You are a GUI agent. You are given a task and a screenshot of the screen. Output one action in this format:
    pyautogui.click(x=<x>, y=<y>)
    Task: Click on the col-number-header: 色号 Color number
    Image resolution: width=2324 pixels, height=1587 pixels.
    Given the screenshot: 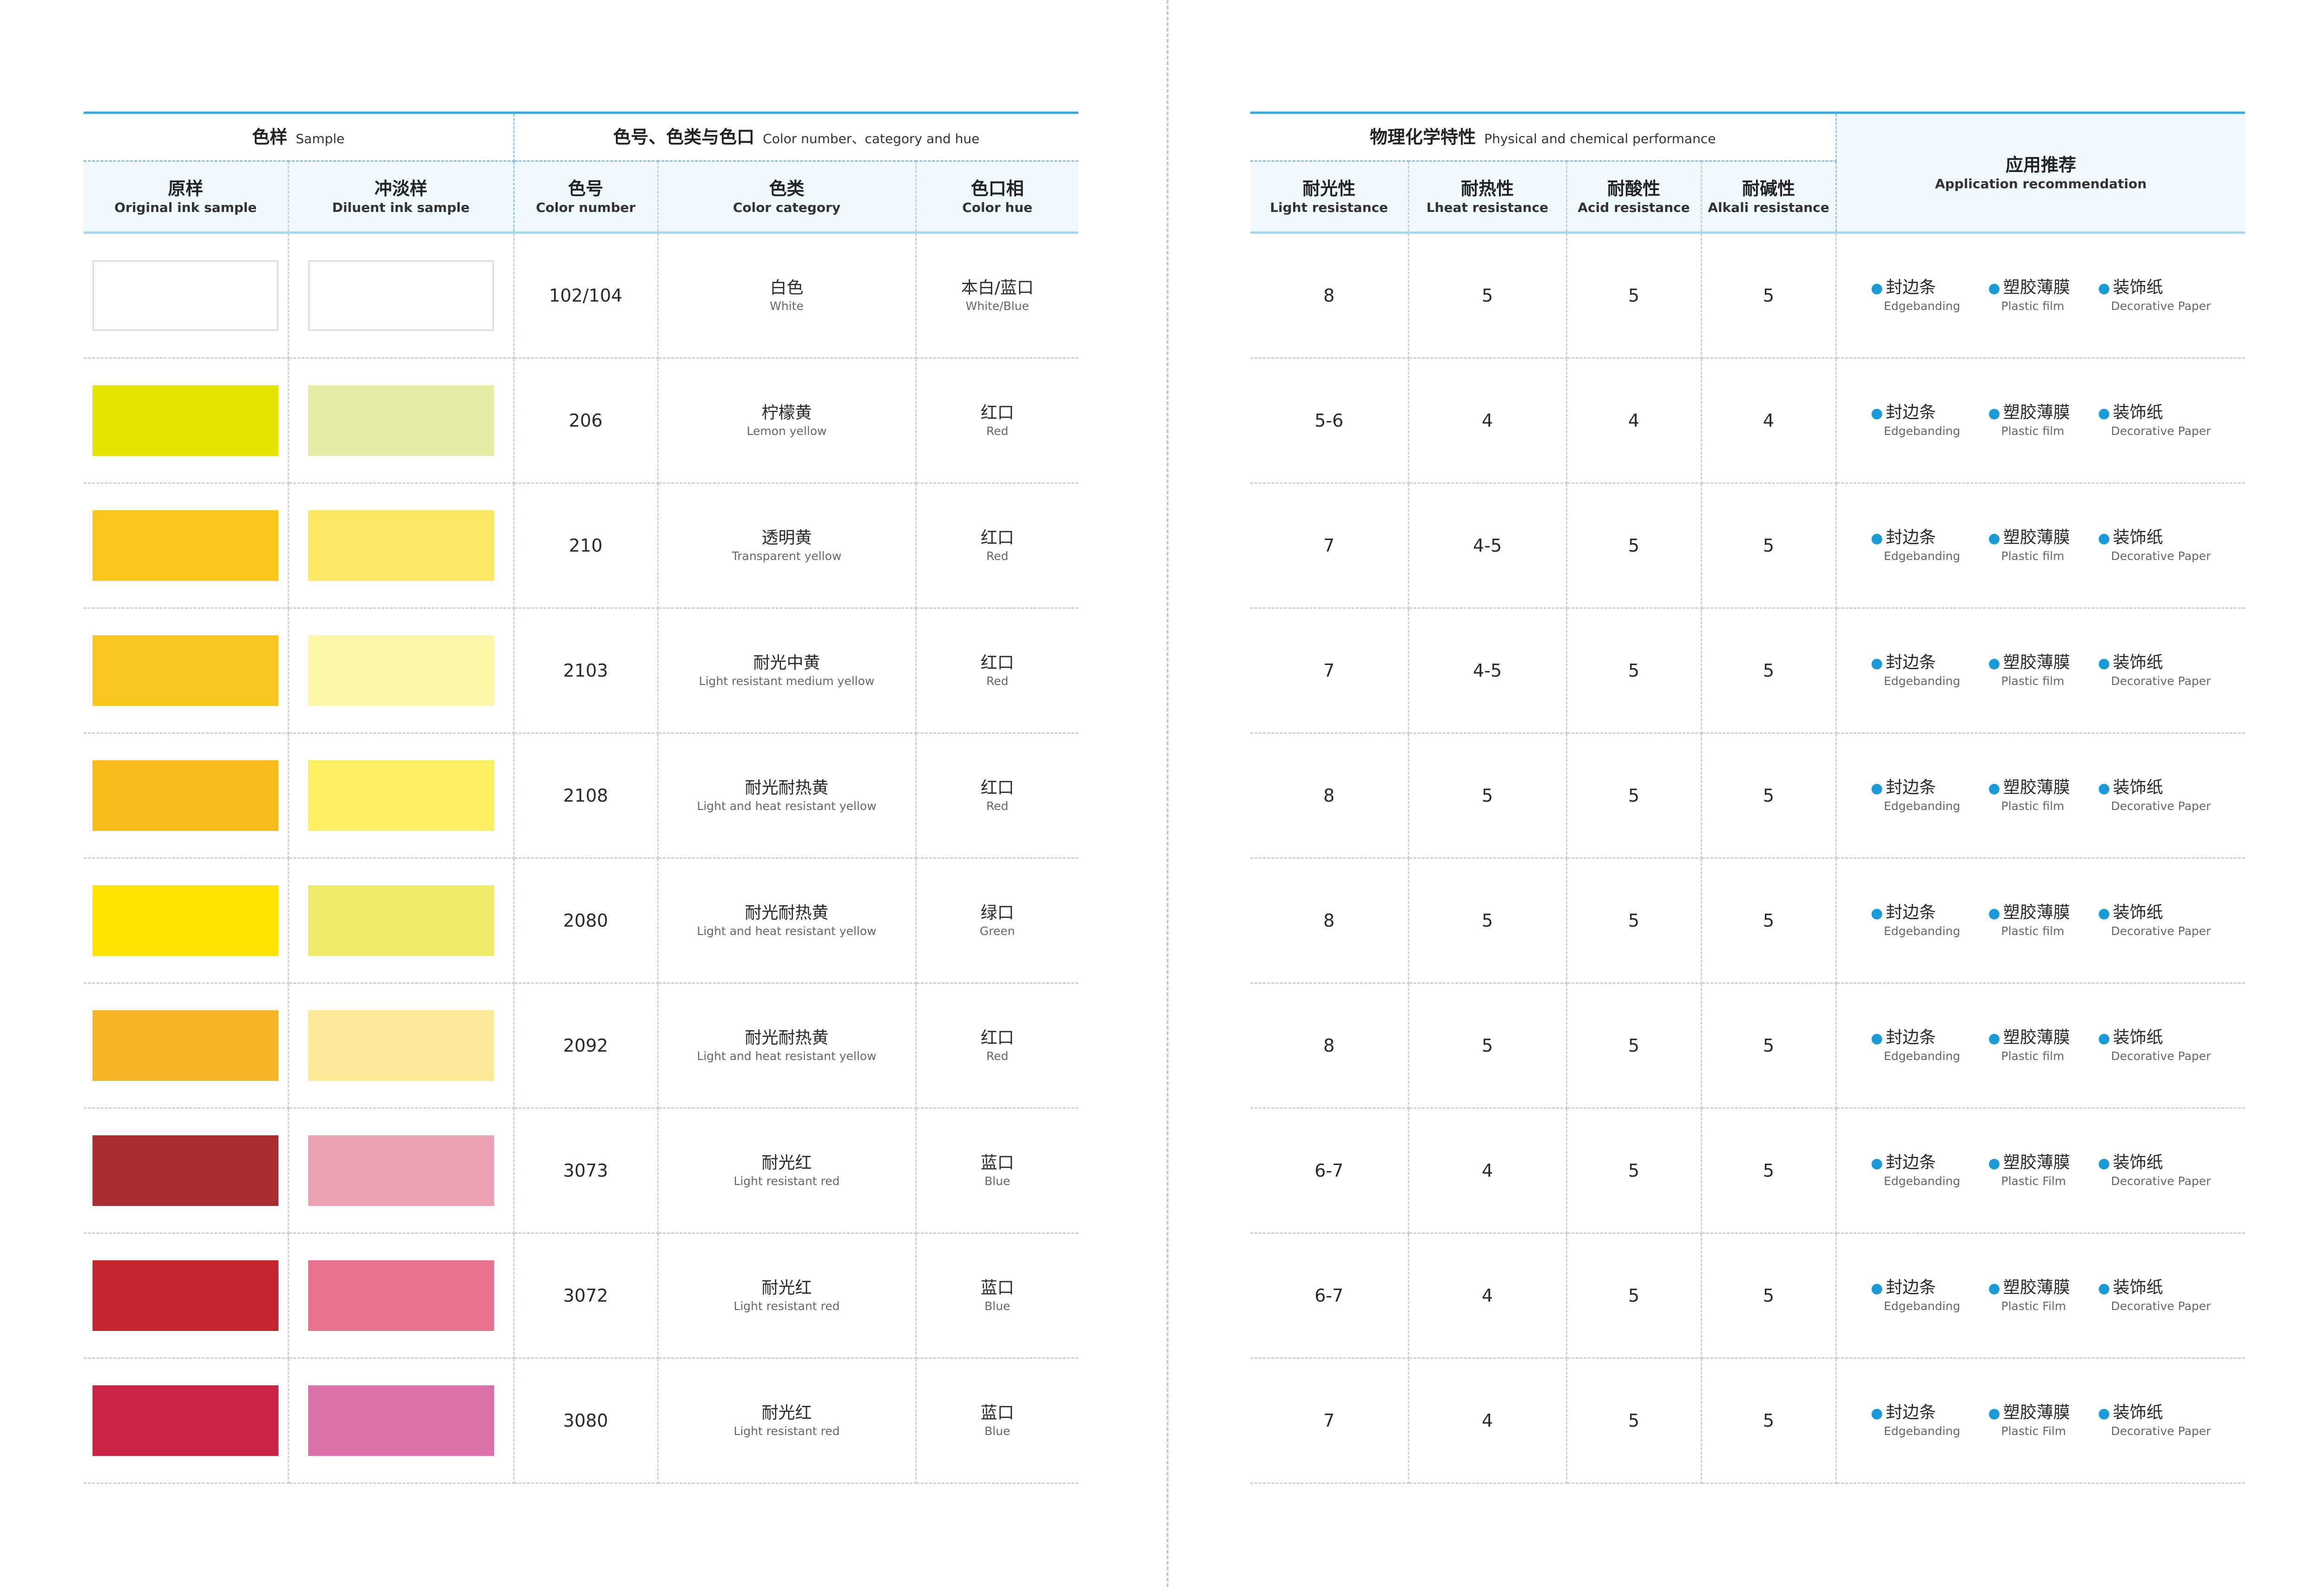 What is the action you would take?
    pyautogui.click(x=586, y=197)
    